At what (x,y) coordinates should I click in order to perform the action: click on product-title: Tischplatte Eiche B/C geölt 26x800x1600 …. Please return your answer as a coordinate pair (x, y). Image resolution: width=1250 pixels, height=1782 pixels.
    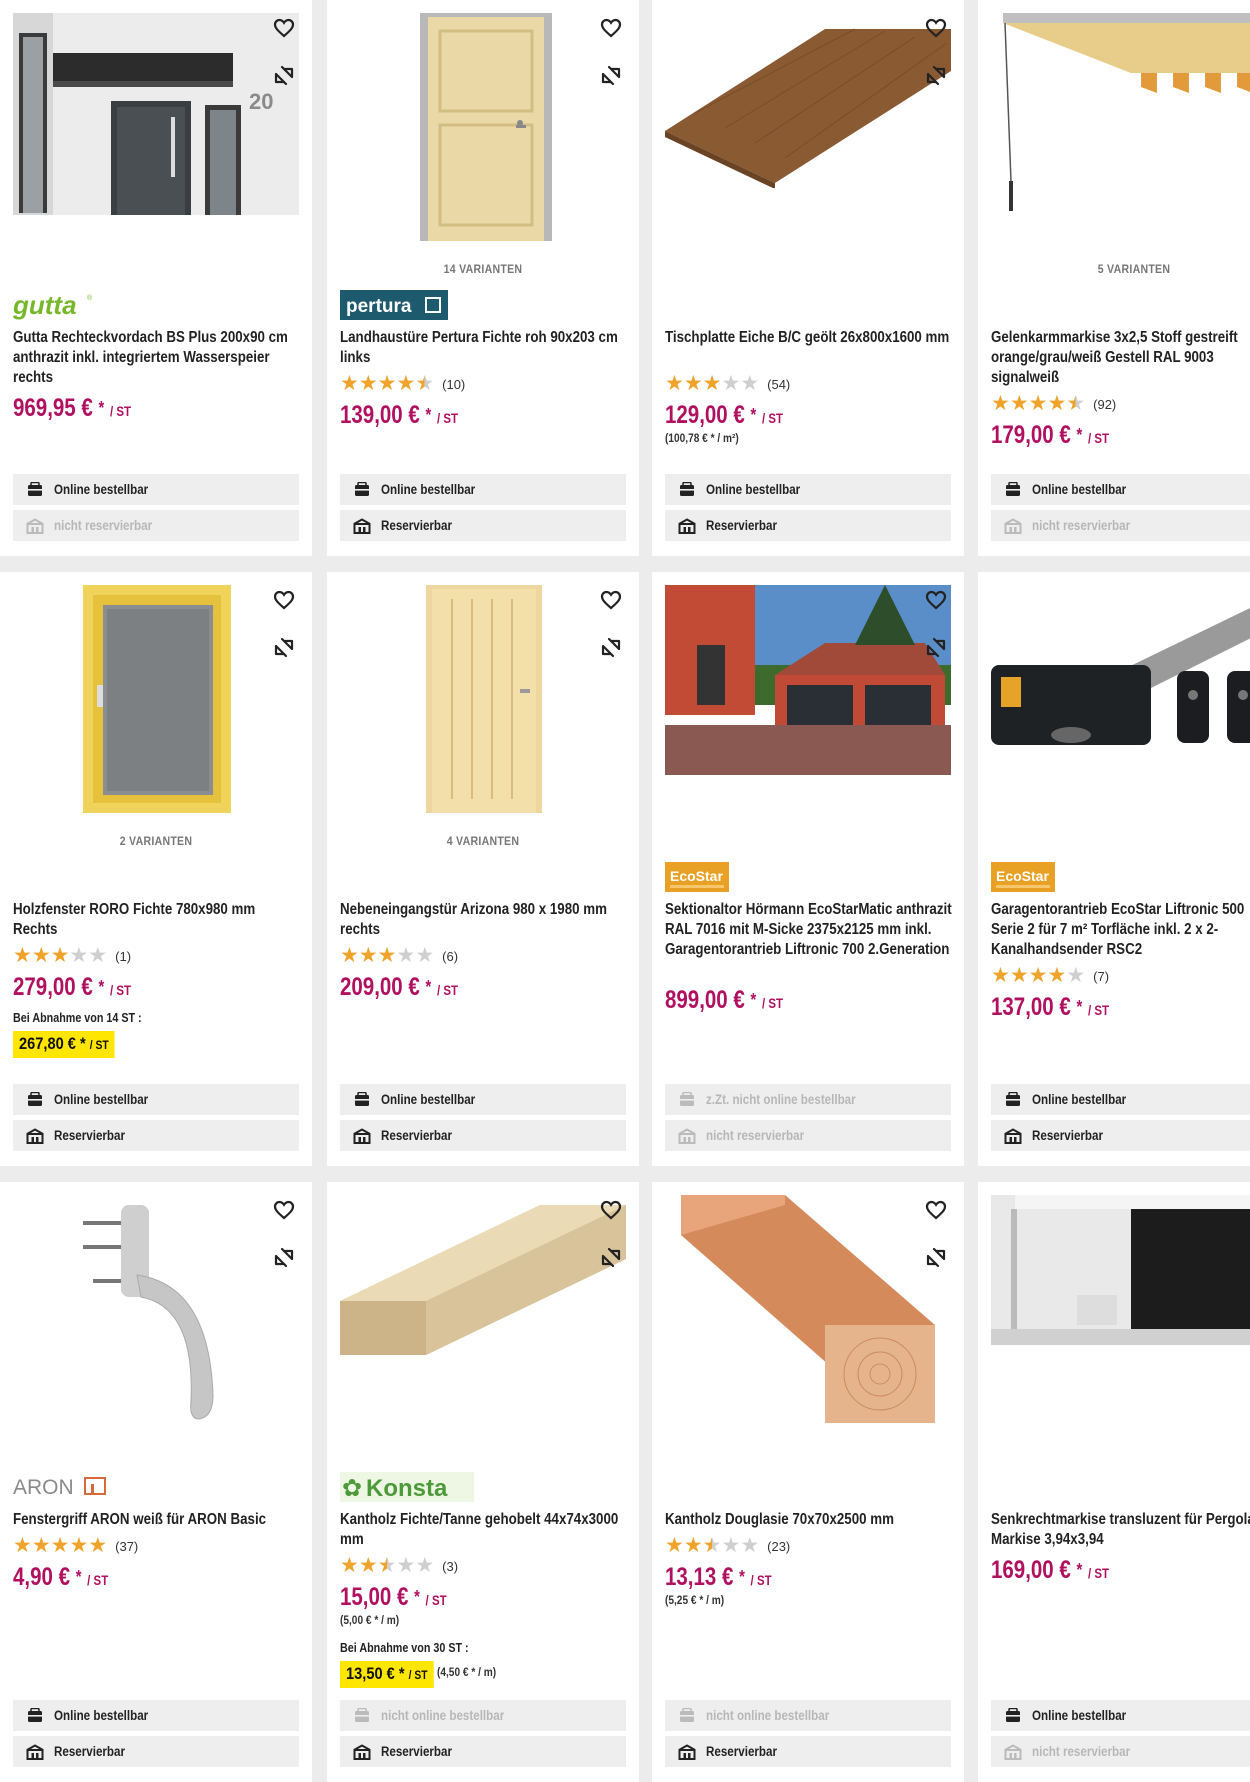
    Looking at the image, I should click on (809, 338).